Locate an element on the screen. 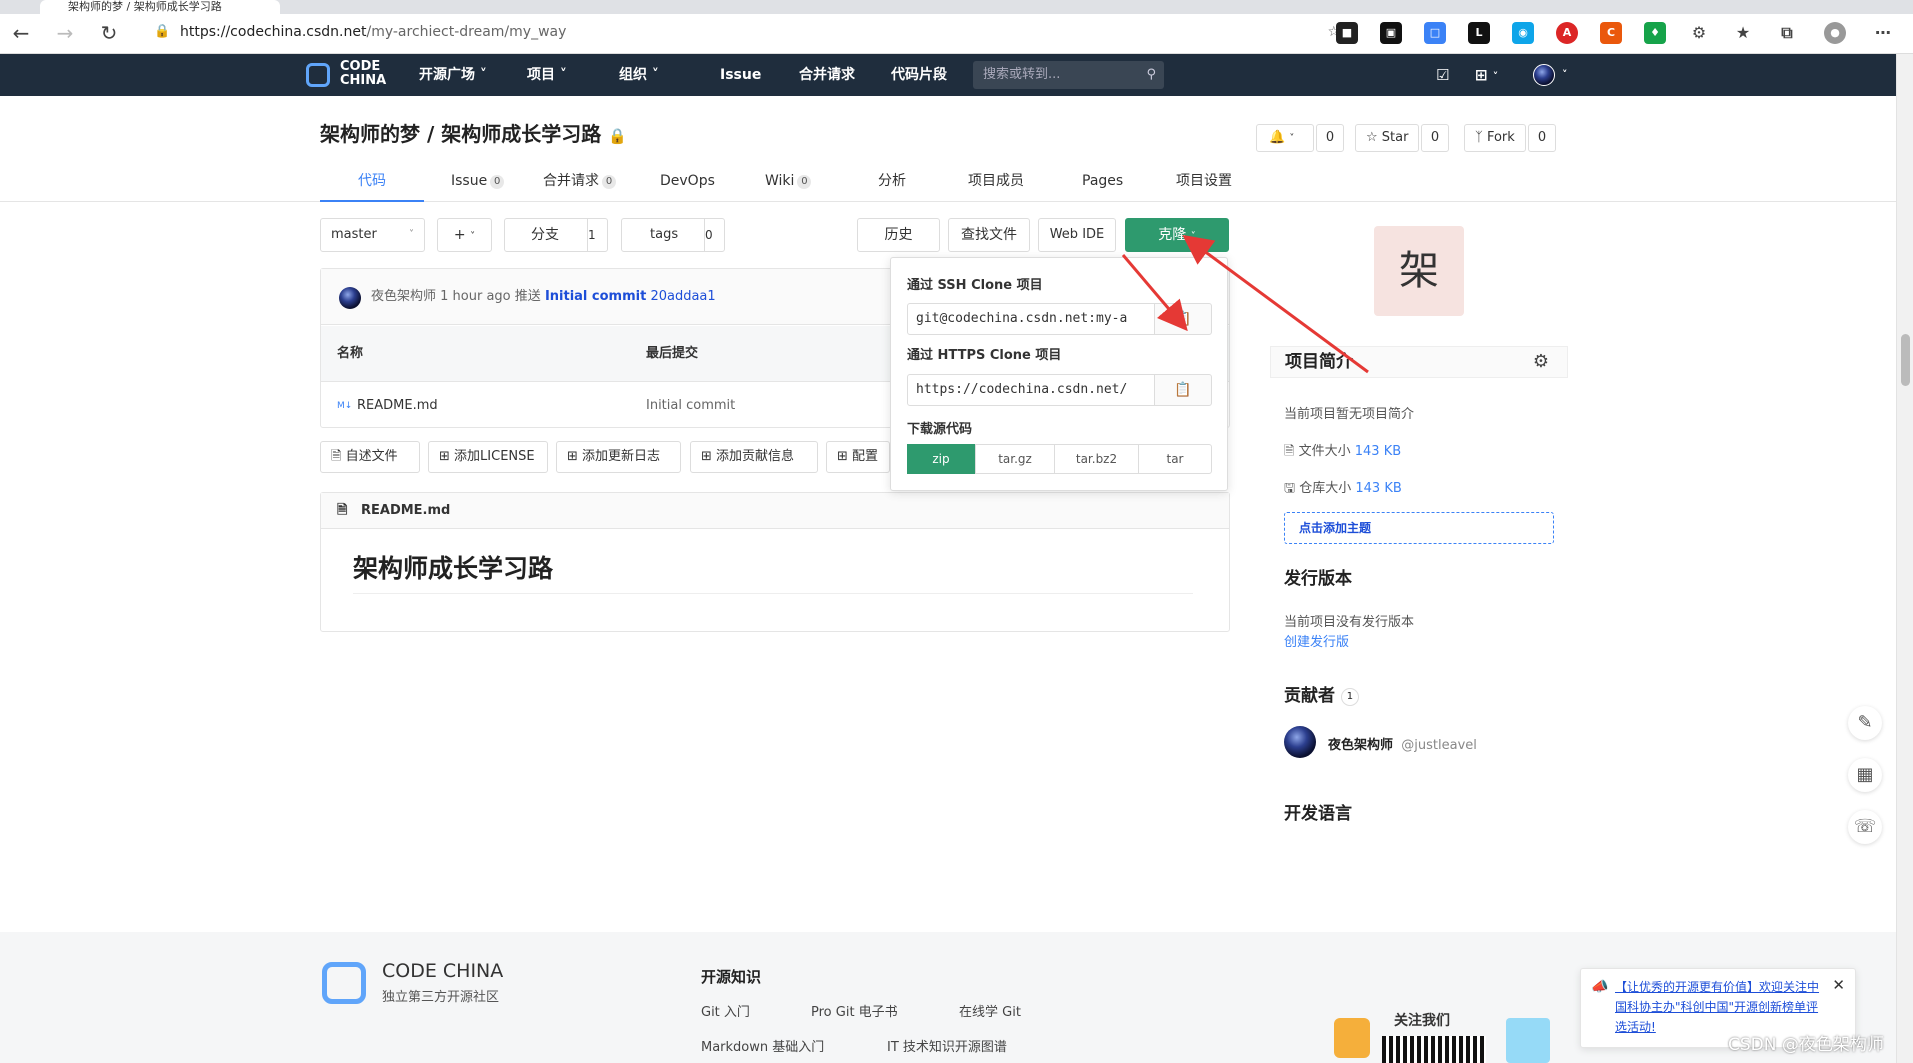 The height and width of the screenshot is (1063, 1913). nav-issue: Issue is located at coordinates (740, 75).